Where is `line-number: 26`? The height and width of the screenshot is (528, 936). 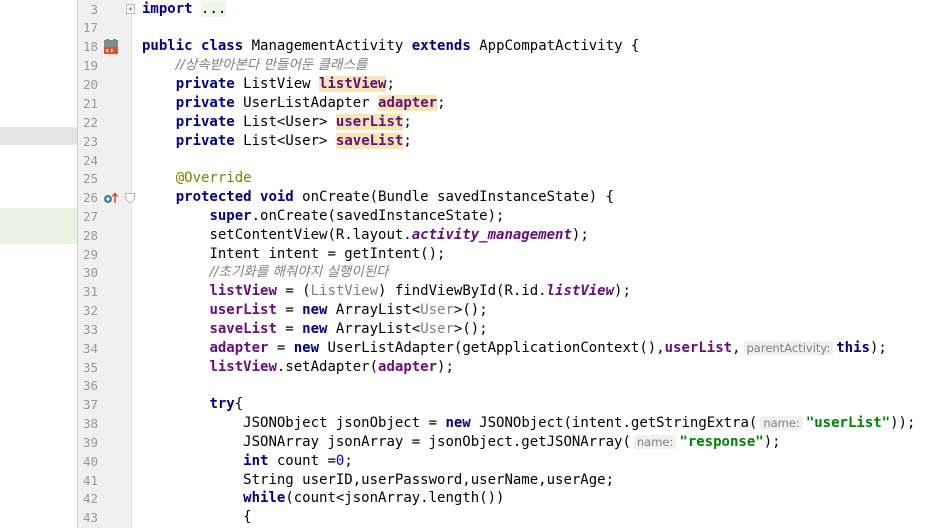
line-number: 26 is located at coordinates (90, 197).